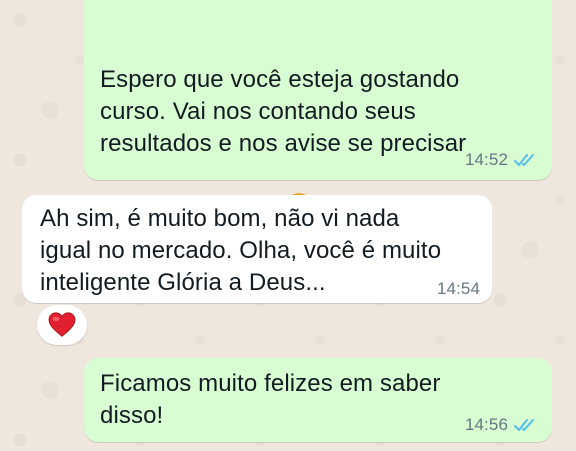 The width and height of the screenshot is (576, 451). Describe the element at coordinates (486, 159) in the screenshot. I see `message-time: 14:52` at that location.